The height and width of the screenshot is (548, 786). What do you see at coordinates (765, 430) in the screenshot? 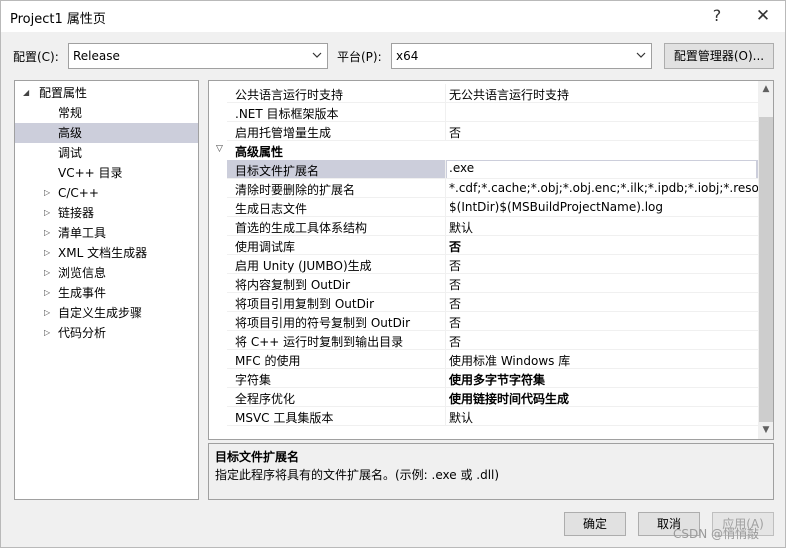
I see `scroll-down-arrow-icon: ▼` at bounding box center [765, 430].